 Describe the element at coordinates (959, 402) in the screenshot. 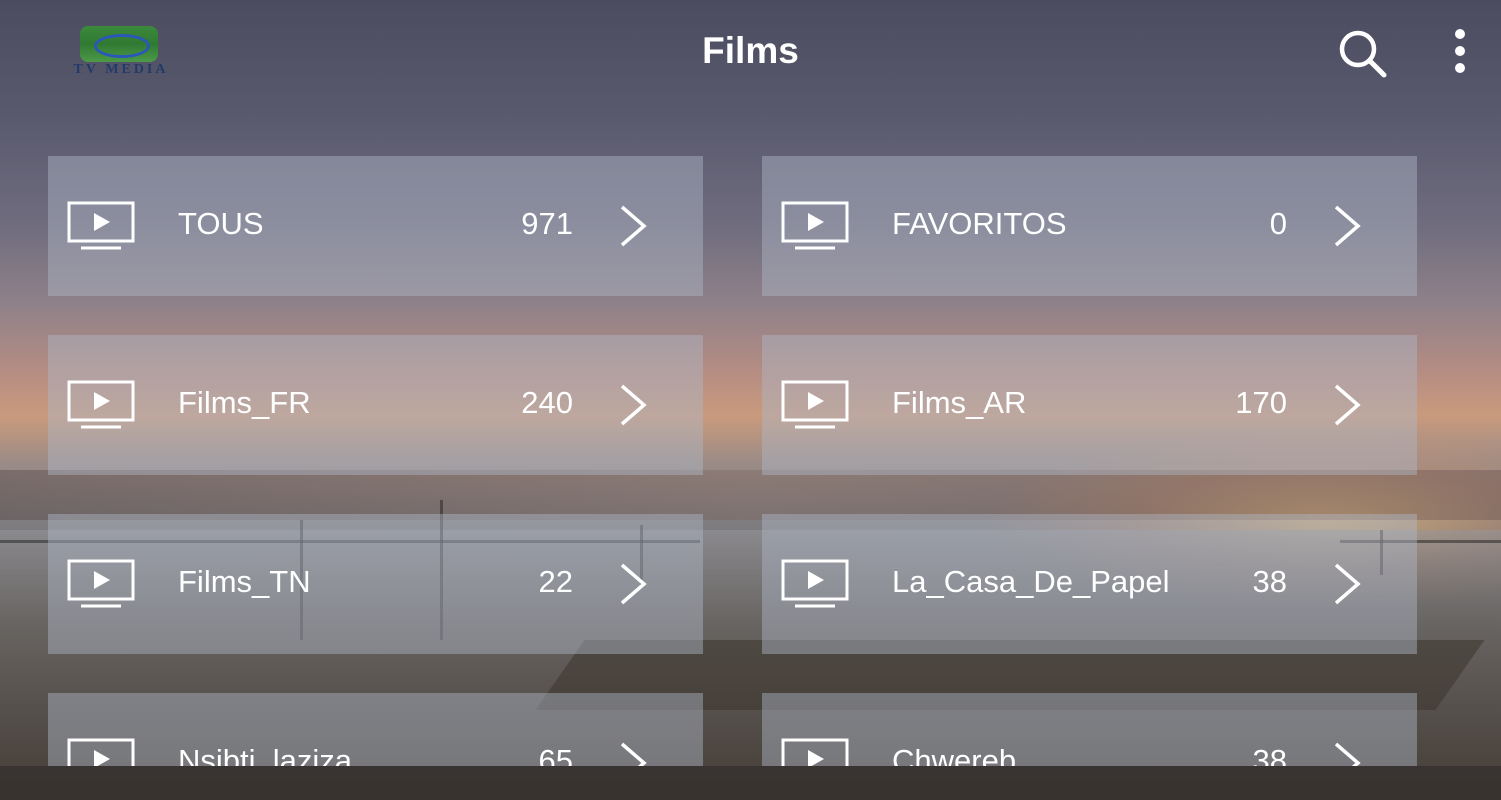

I see `category-name: Films_AR` at that location.